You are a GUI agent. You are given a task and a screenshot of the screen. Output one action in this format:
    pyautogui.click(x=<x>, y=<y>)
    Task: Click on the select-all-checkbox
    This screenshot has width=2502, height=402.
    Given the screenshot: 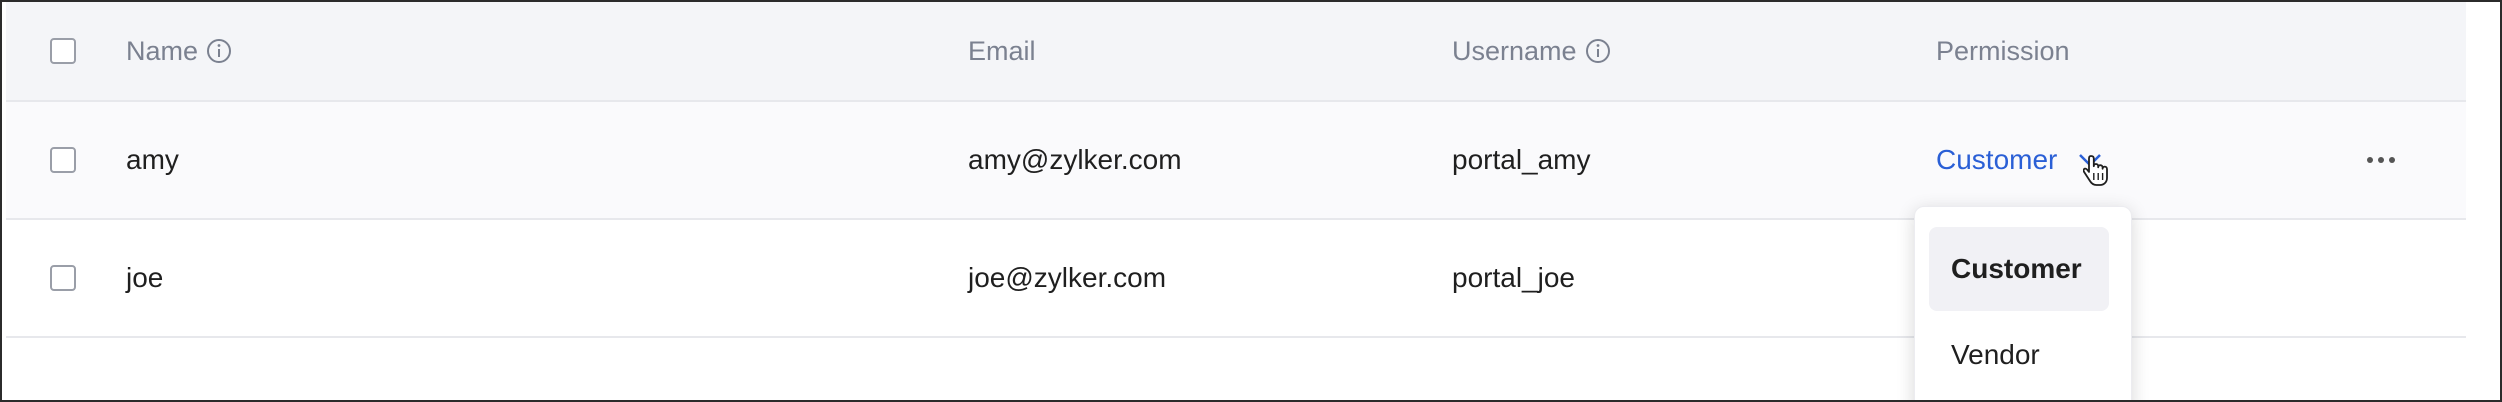 What is the action you would take?
    pyautogui.click(x=63, y=51)
    